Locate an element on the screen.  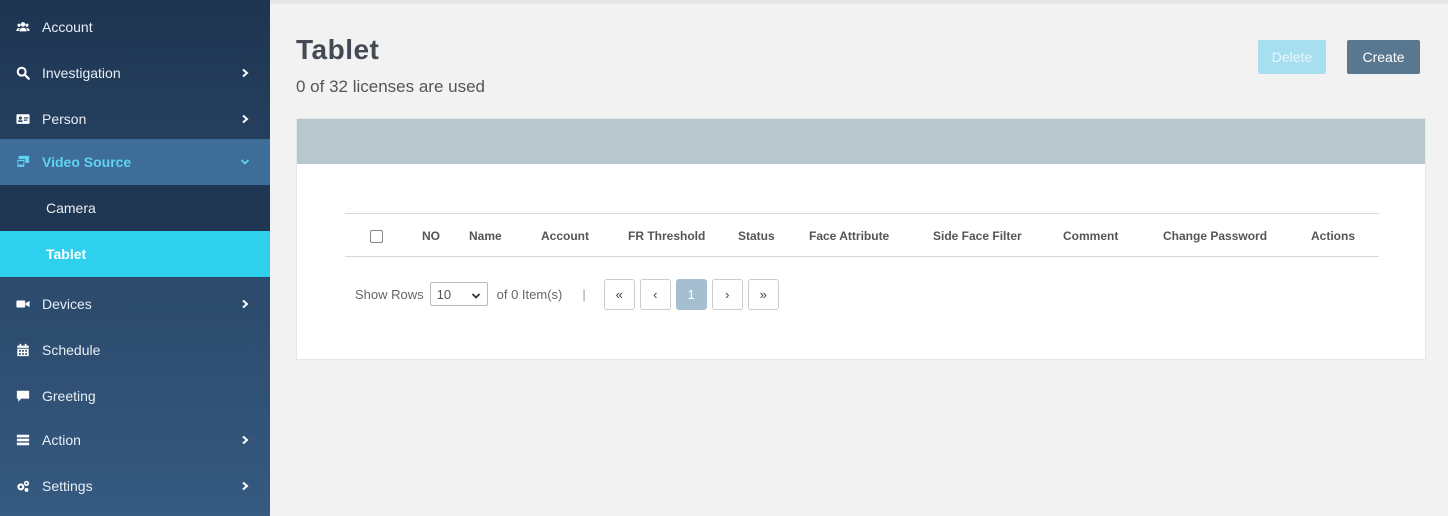
page-button-current: 1 is located at coordinates (691, 294).